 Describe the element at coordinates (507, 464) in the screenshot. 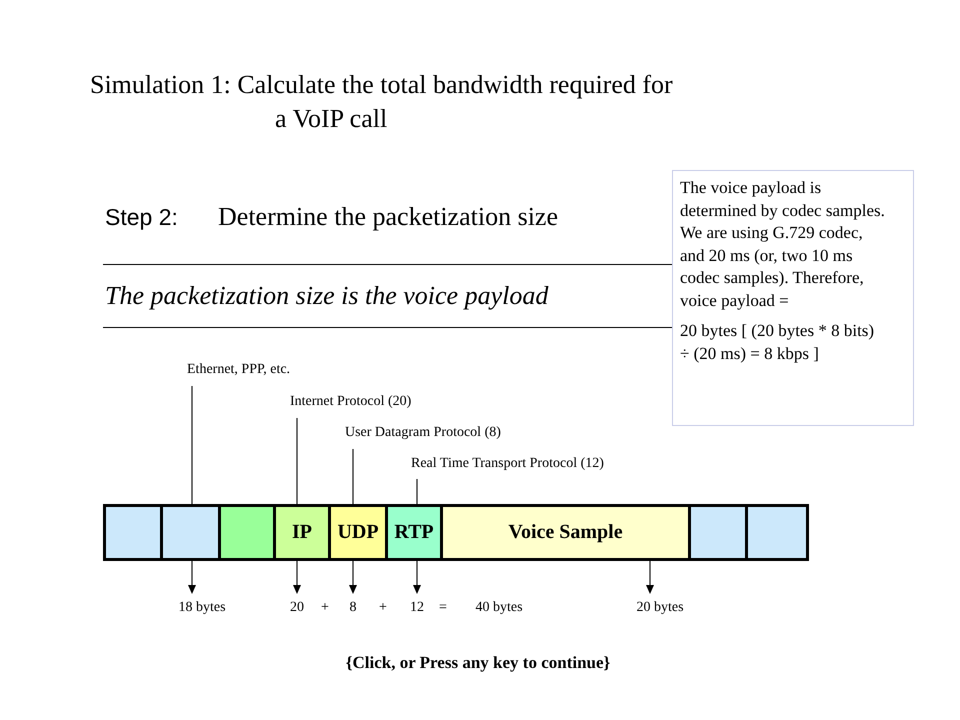

I see `protocol-label: Real Time Transport Protocol (12)` at that location.